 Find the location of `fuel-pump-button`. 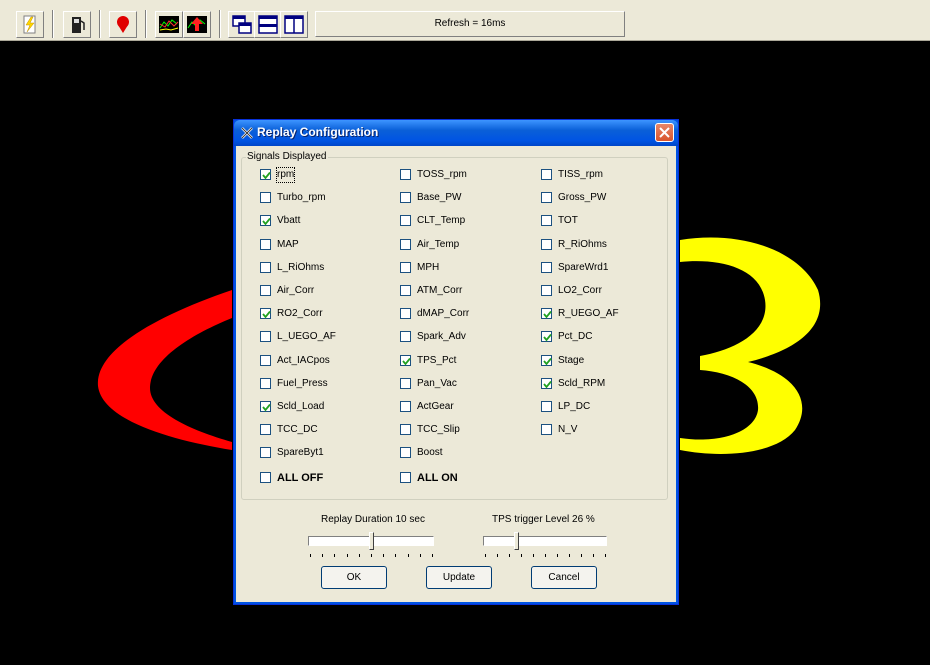

fuel-pump-button is located at coordinates (77, 24).